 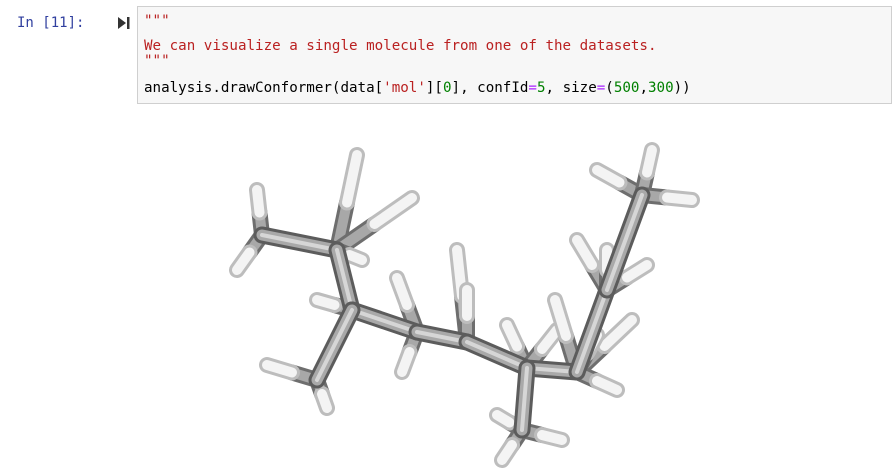 I want to click on code-token: ], confId, so click(x=490, y=88).